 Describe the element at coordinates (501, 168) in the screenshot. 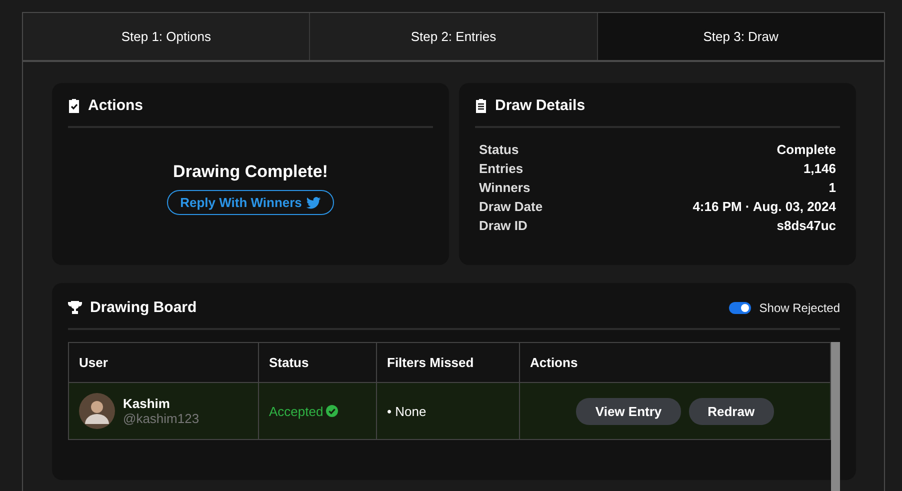

I see `detail-label: Entries` at that location.